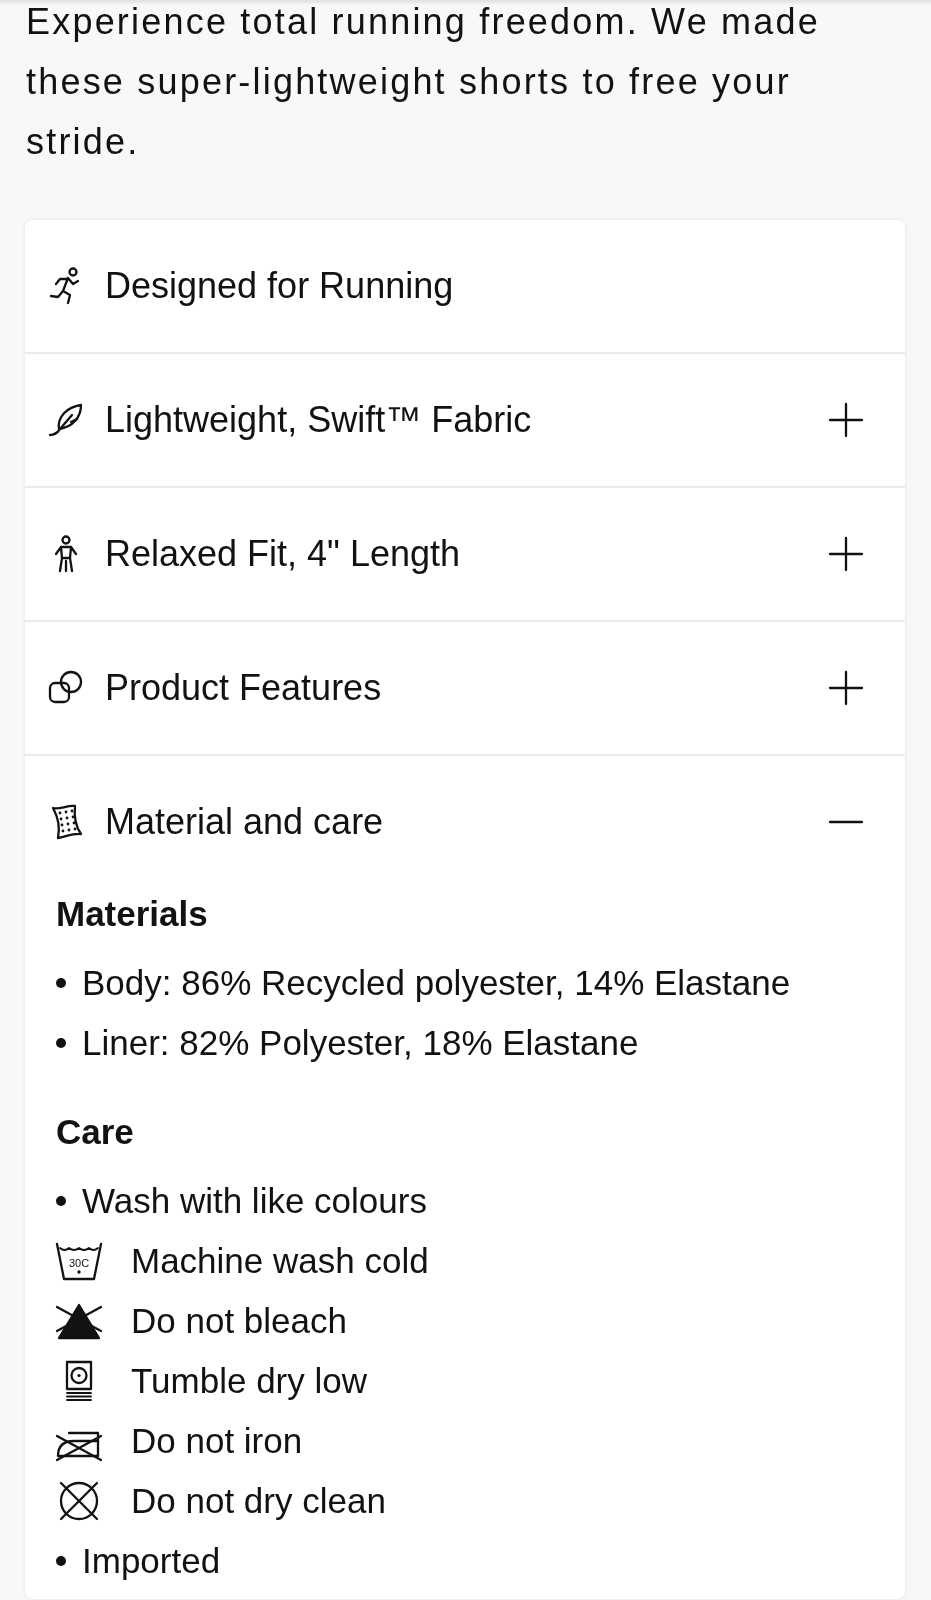  I want to click on temperature-label: 30C, so click(79, 1263).